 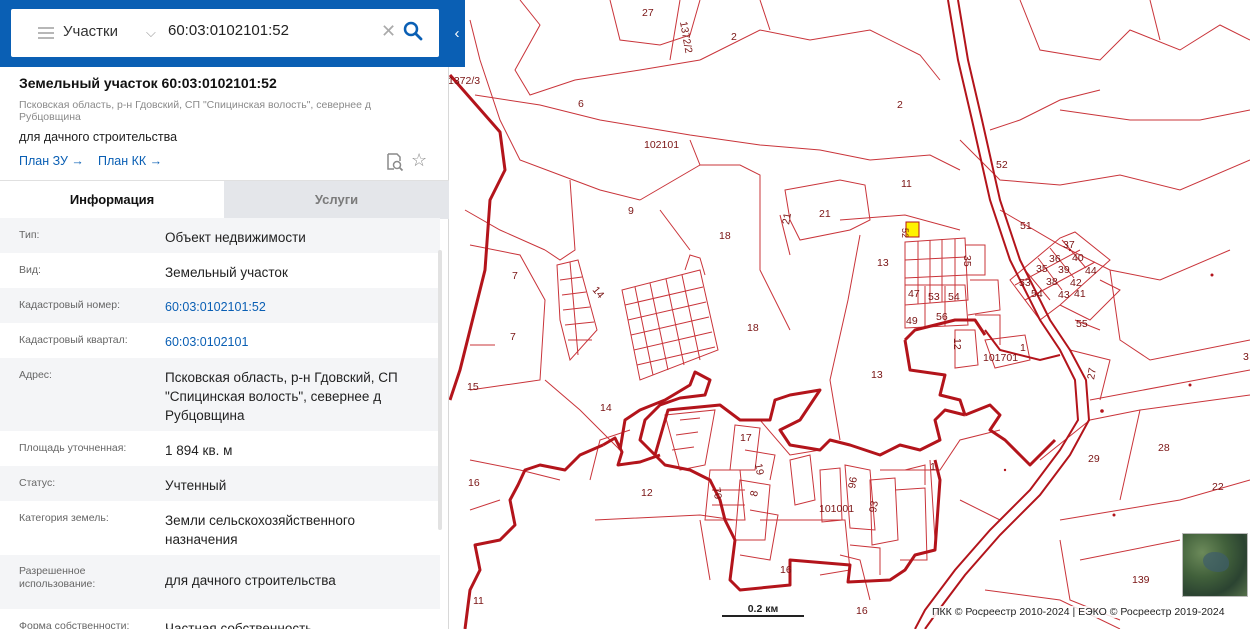 I want to click on svg-text: 39, so click(x=1064, y=270).